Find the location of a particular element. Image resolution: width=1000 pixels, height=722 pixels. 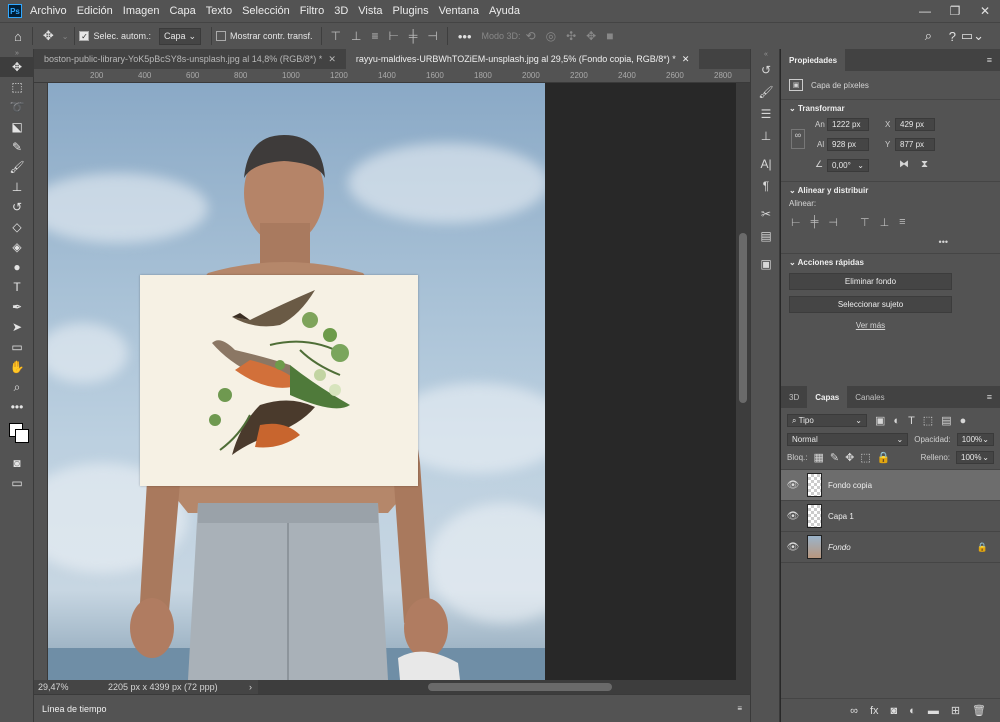

minimize-icon: — is located at coordinates (925, 11).